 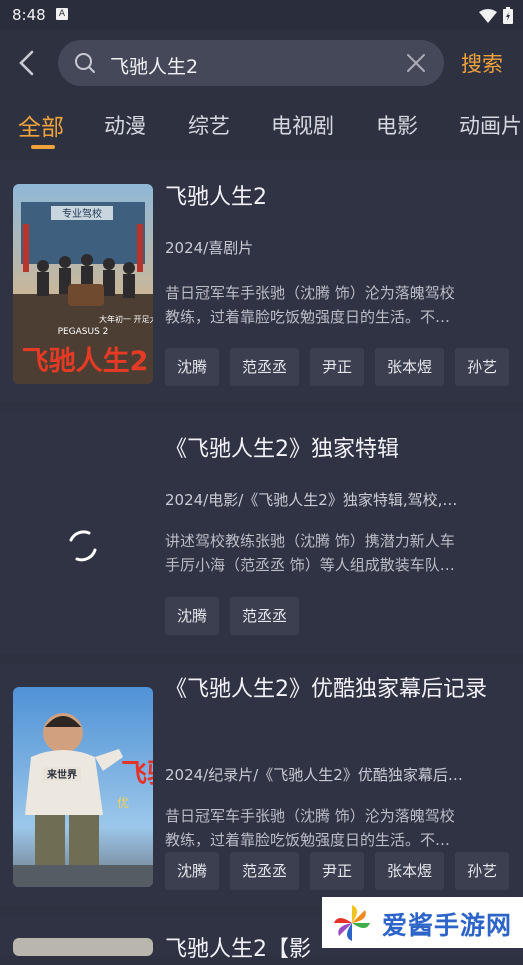 What do you see at coordinates (482, 63) in the screenshot?
I see `search-button: 搜索` at bounding box center [482, 63].